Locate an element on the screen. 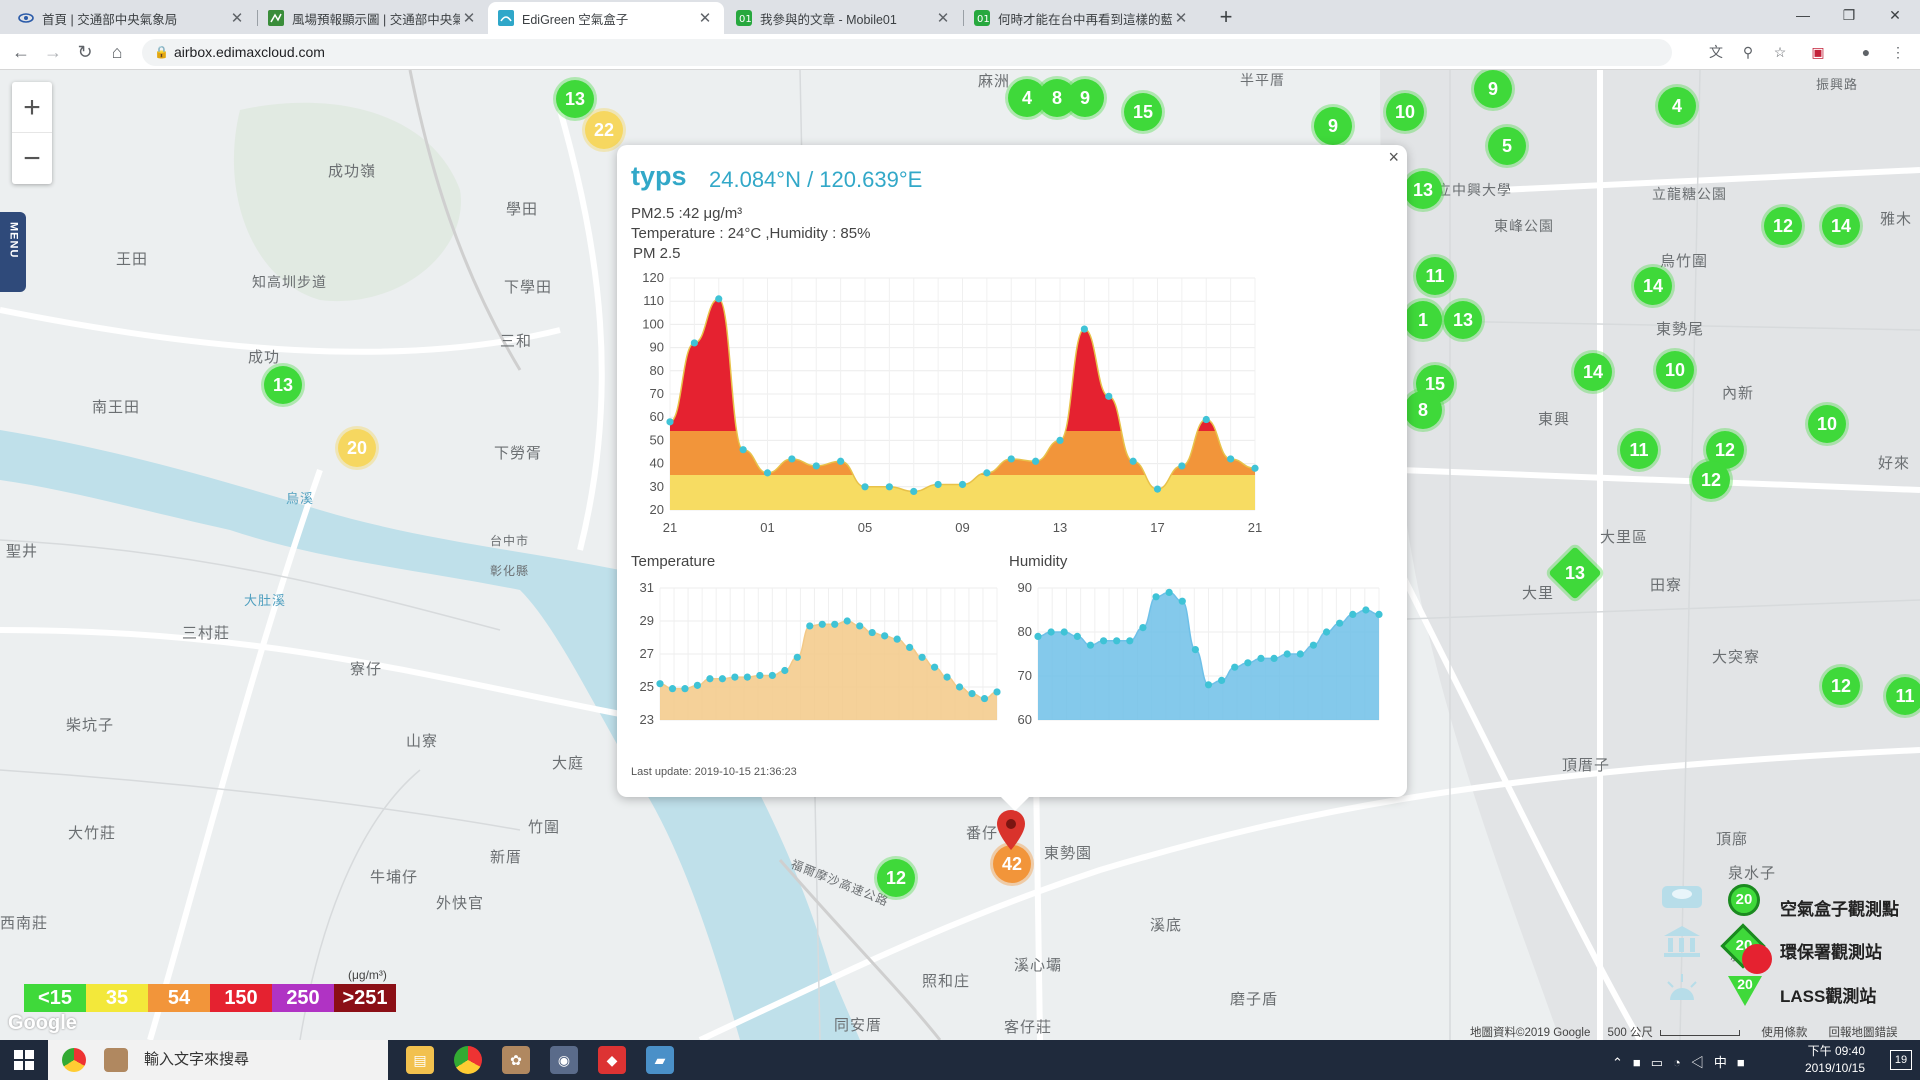 The image size is (1920, 1080). minimize-icon: — is located at coordinates (1803, 15).